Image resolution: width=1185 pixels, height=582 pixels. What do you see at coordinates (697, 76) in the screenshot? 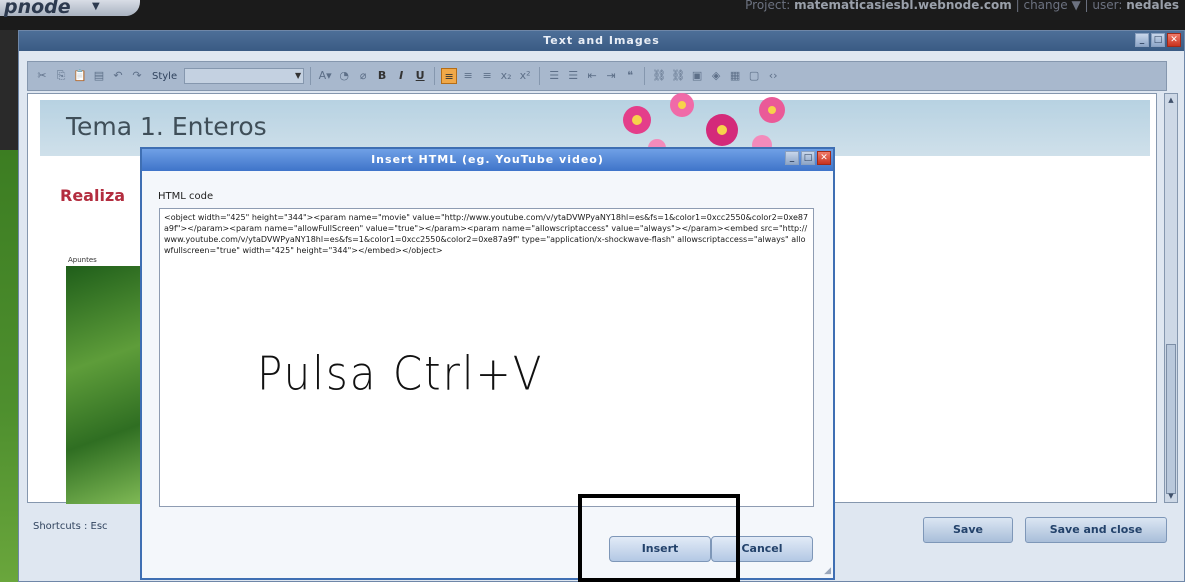
I see `image-icon: ▣` at bounding box center [697, 76].